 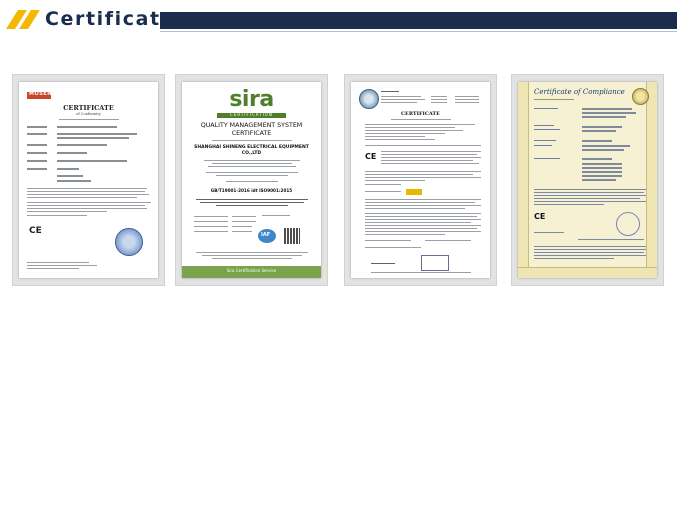 I want to click on certificate-document: MOSEN CERTIFICATE of Conformity CE, so click(x=88, y=180).